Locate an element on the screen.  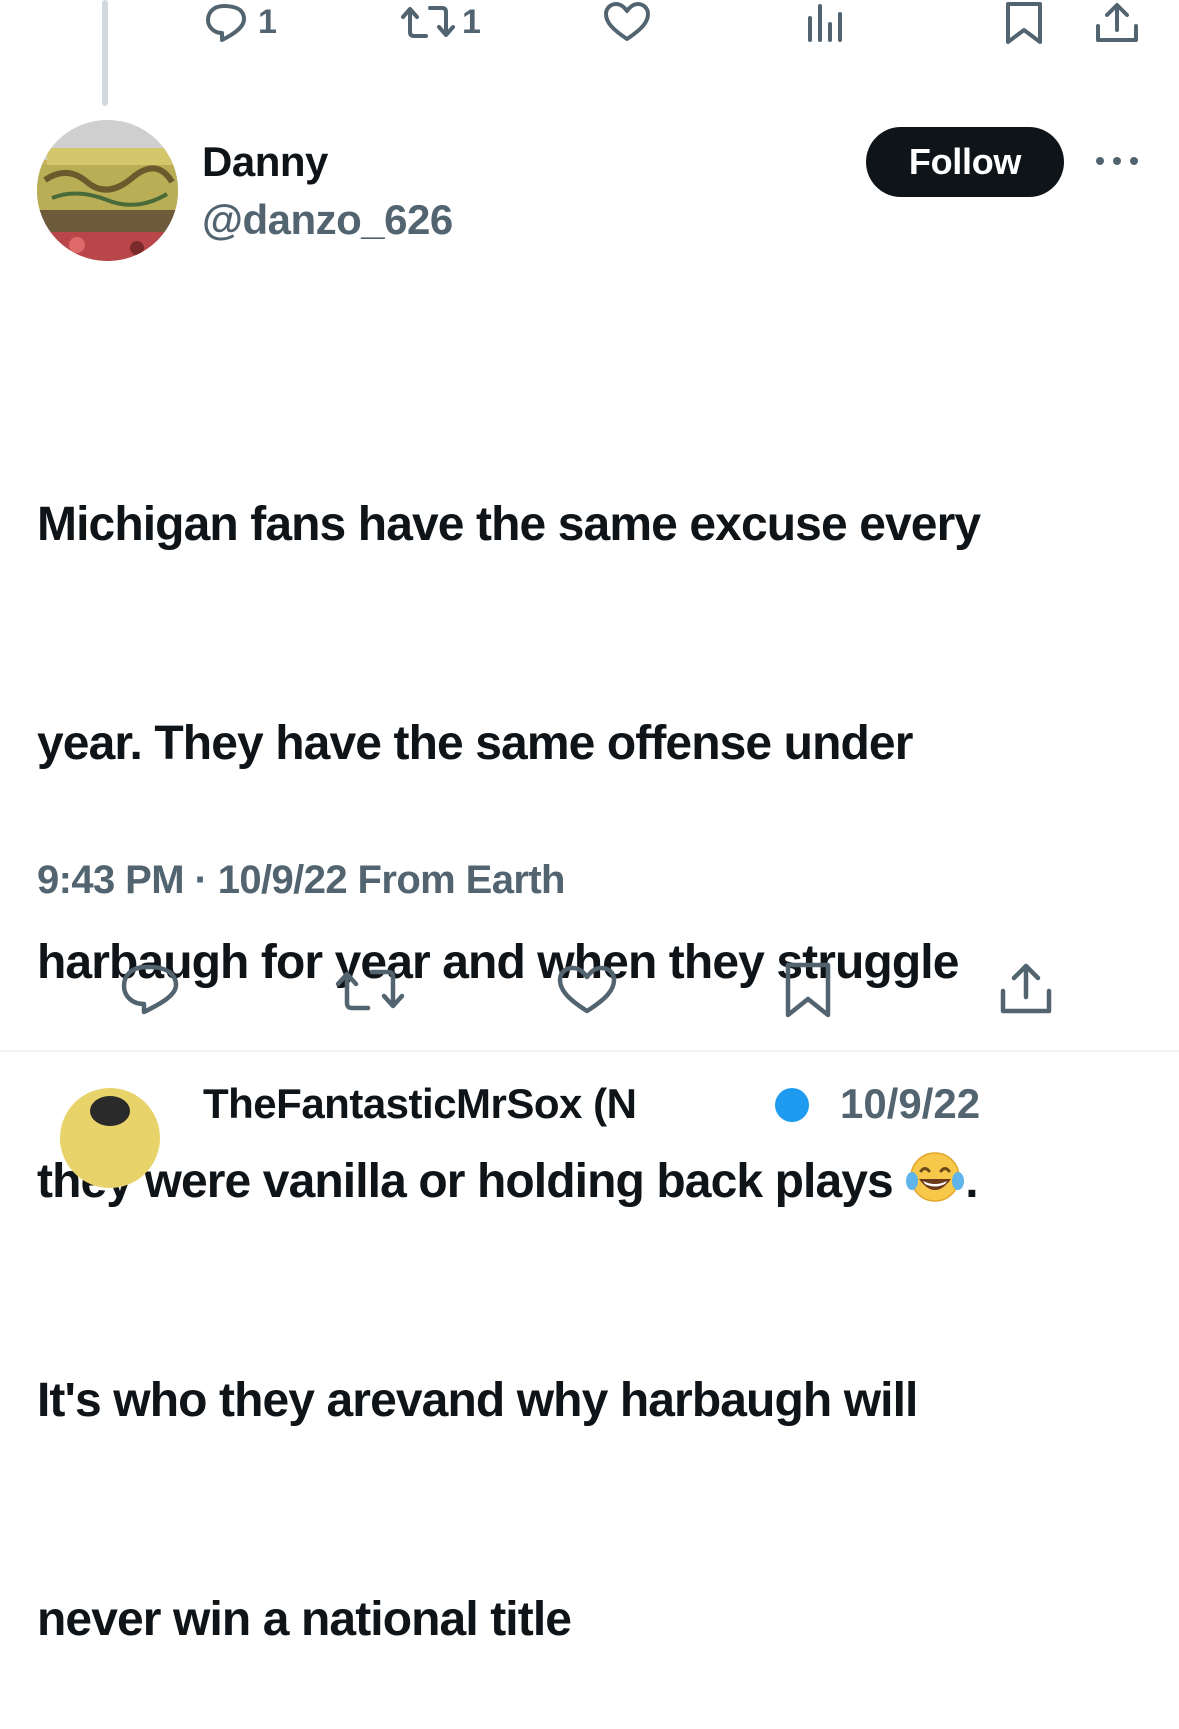
bookmark-button is located at coordinates (808, 990).